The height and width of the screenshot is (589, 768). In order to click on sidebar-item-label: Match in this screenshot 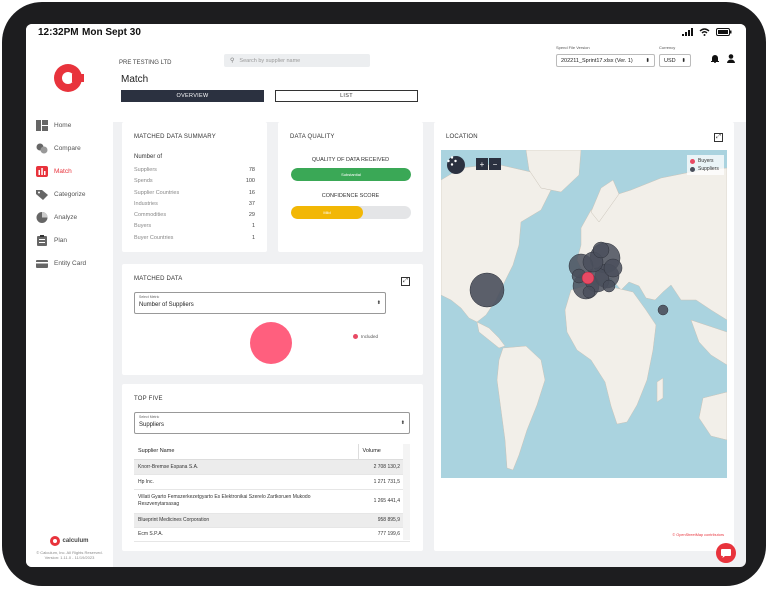, I will do `click(63, 171)`.